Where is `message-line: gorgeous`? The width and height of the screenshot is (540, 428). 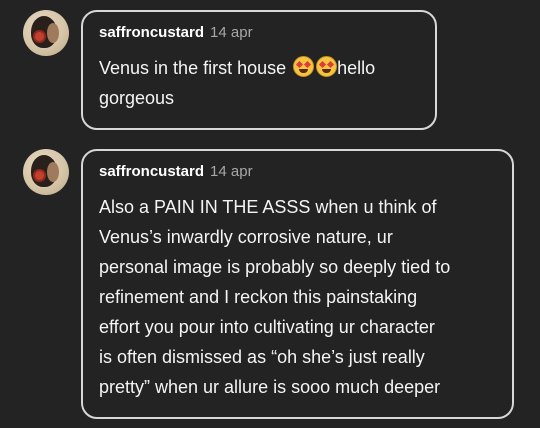 message-line: gorgeous is located at coordinates (137, 98).